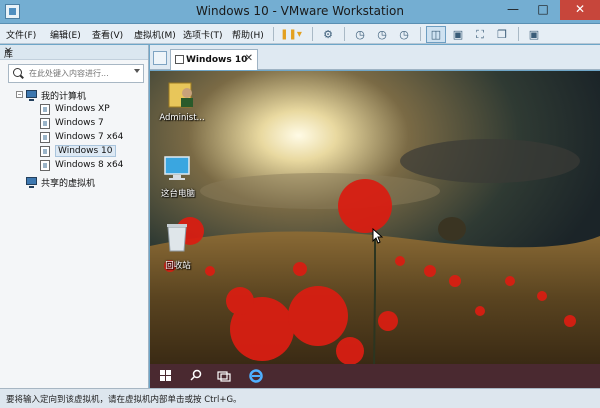 This screenshot has width=600, height=408. Describe the element at coordinates (375, 376) in the screenshot. I see `guest-taskbar` at that location.